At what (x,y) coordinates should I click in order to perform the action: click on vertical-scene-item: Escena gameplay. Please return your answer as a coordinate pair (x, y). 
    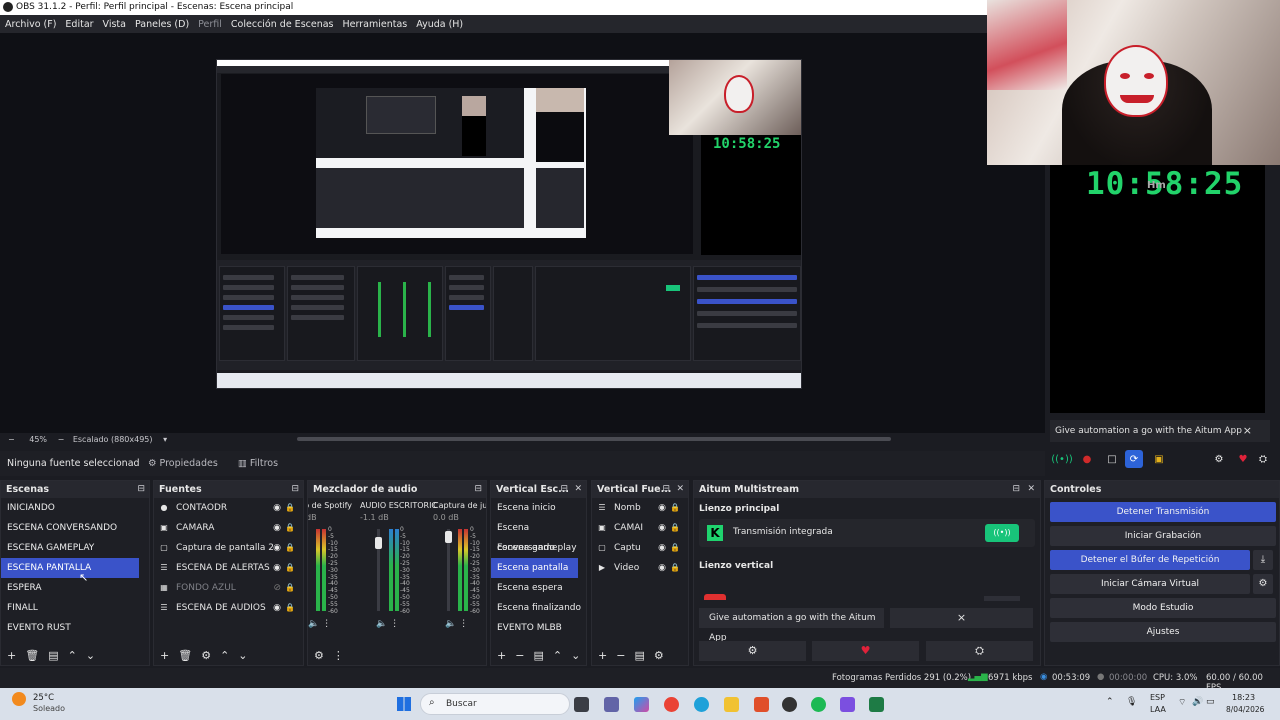
    Looking at the image, I should click on (538, 548).